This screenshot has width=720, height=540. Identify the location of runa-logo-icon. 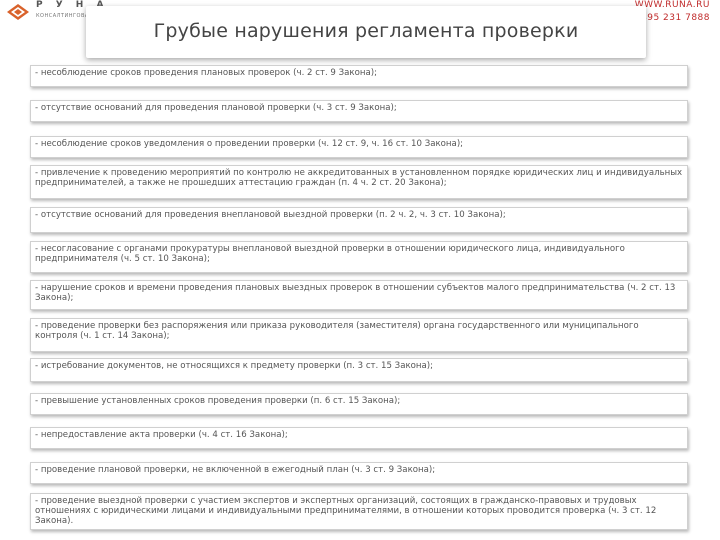
(18, 12).